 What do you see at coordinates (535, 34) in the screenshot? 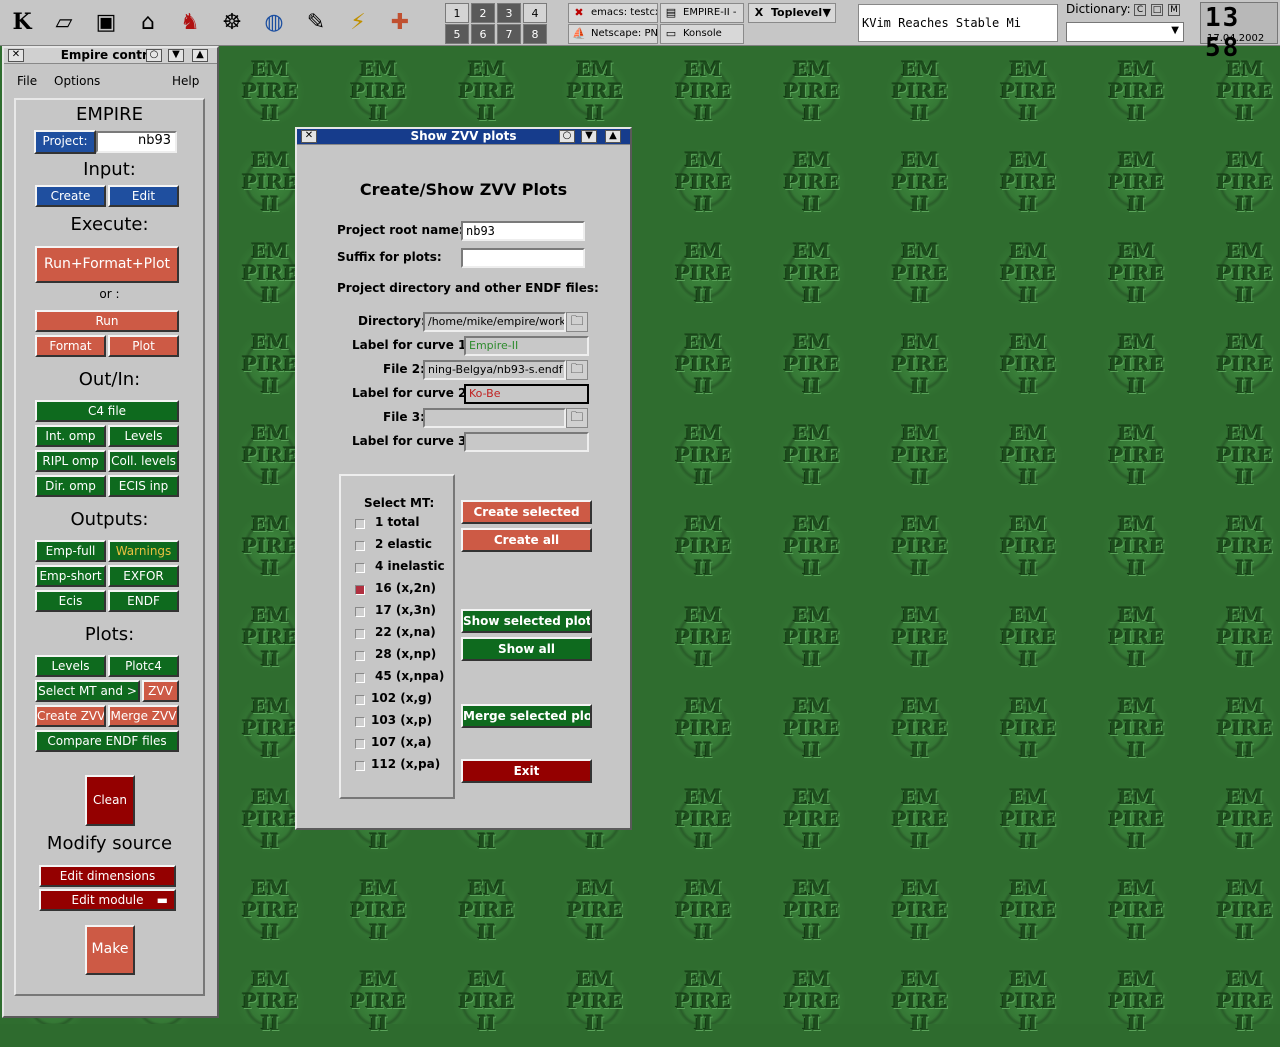
I see `desktop-8: 8` at bounding box center [535, 34].